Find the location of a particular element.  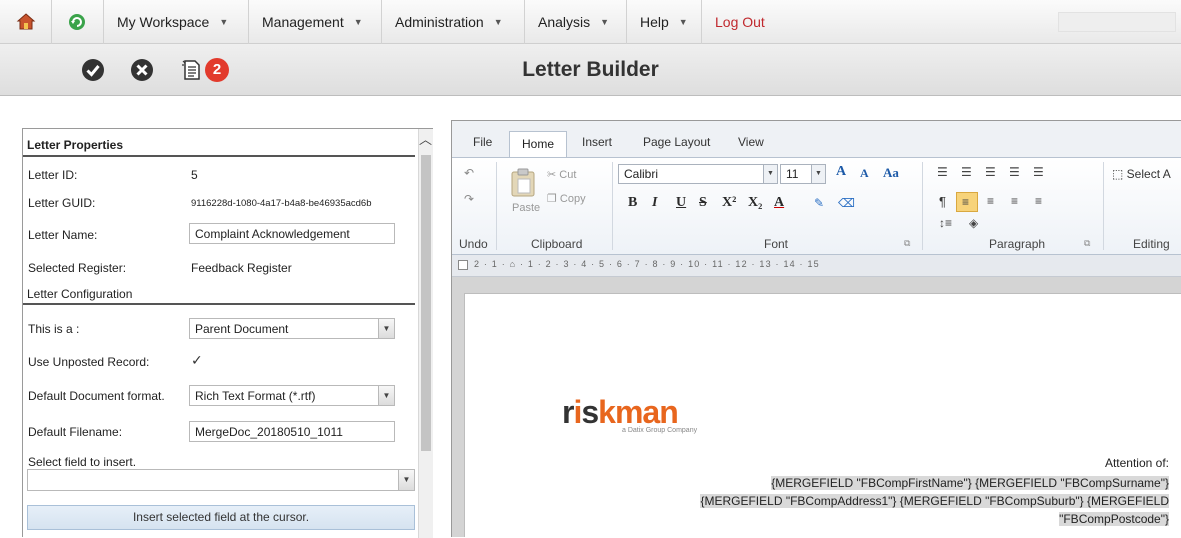

page-title: Letter Builder is located at coordinates (590, 69).